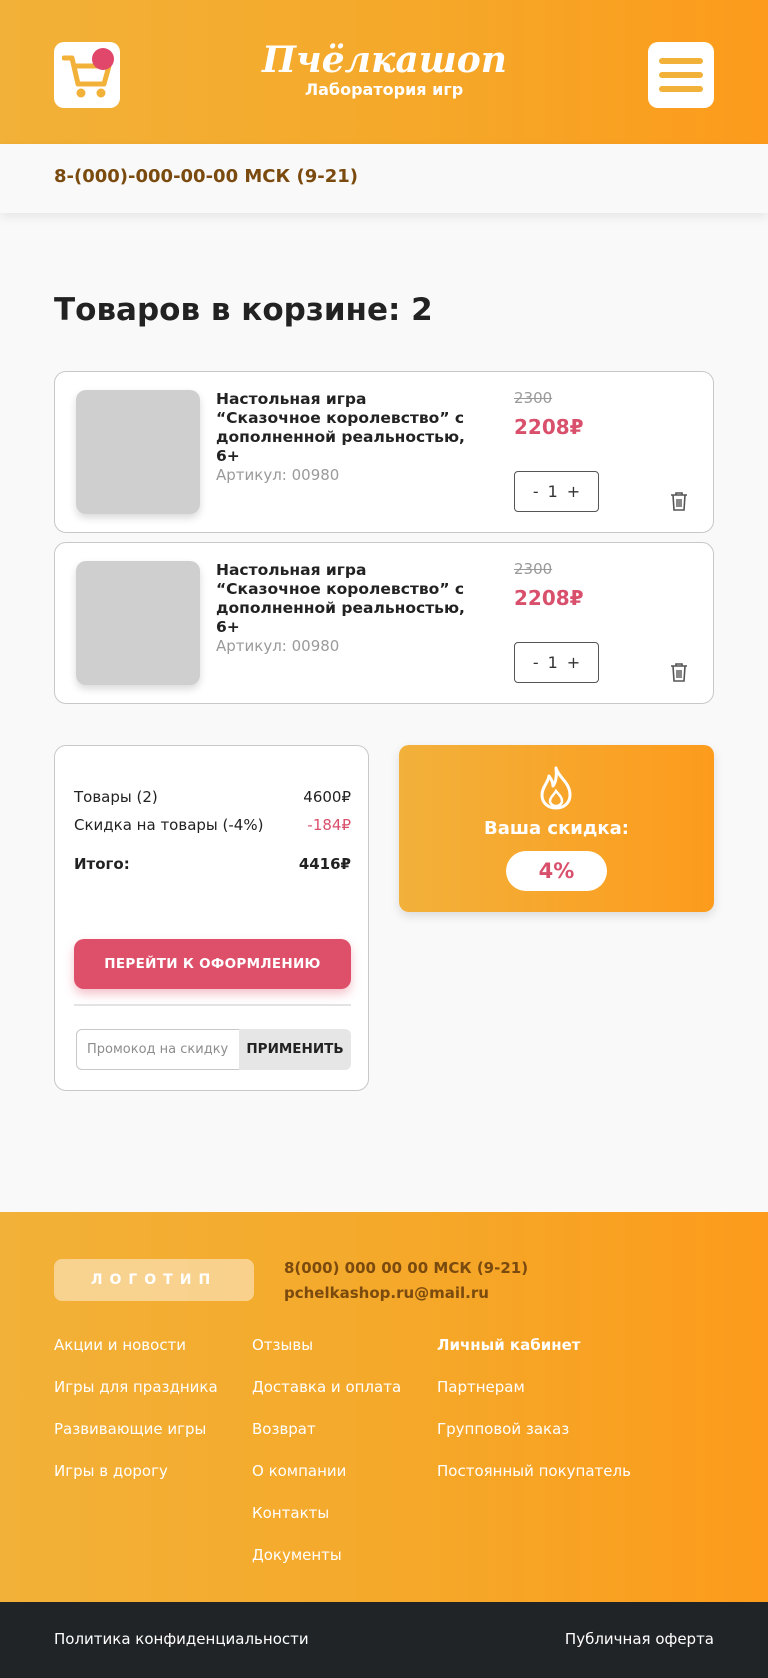 The height and width of the screenshot is (1678, 768). Describe the element at coordinates (116, 797) in the screenshot. I see `goods-label: Товары (2)` at that location.